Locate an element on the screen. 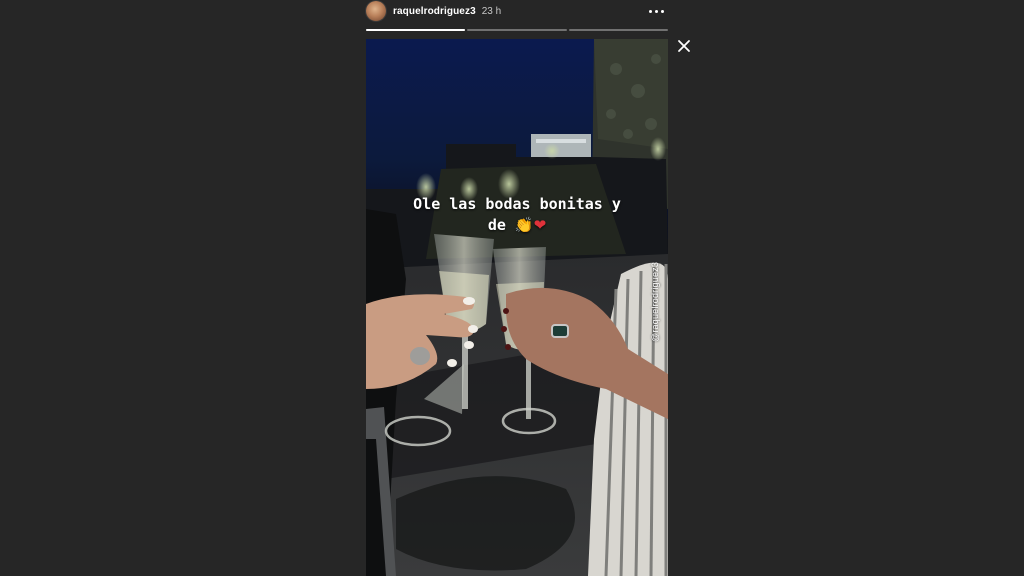 This screenshot has width=1024, height=576. story-caption: Ole las bodas bonitas y de 👏❤ is located at coordinates (517, 215).